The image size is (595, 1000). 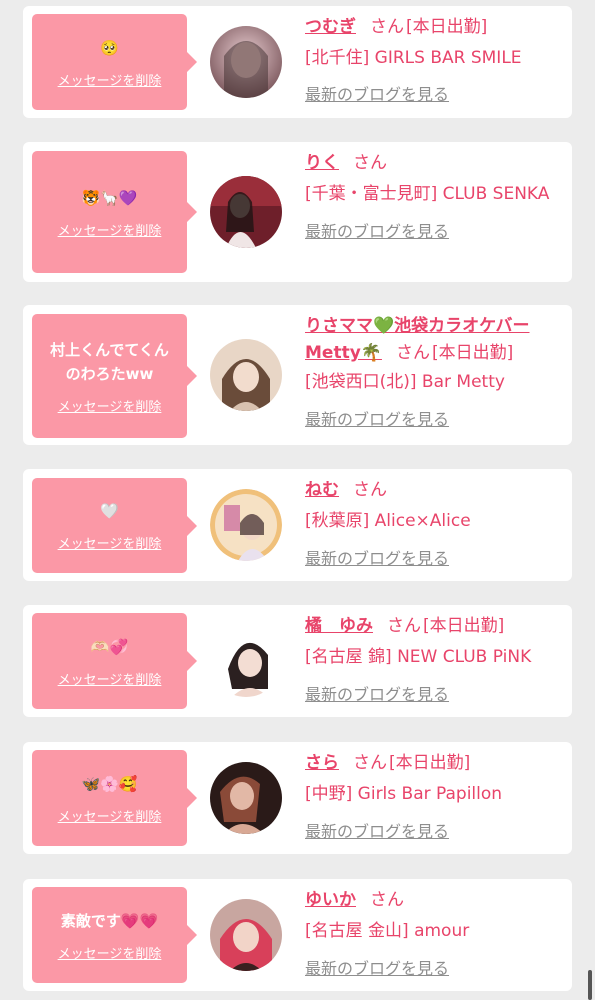 I want to click on shop-name: [名古屋 金山] amour, so click(x=387, y=931).